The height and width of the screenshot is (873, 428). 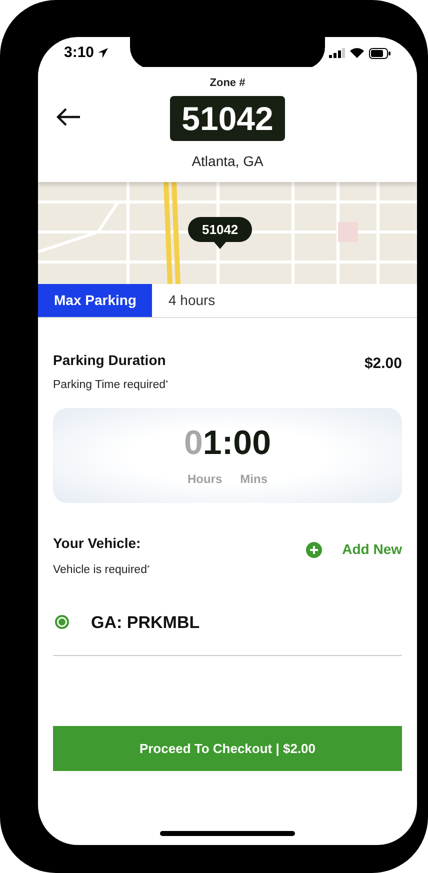 I want to click on hint-text: Vehicle is required$^{*}$, so click(x=101, y=570).